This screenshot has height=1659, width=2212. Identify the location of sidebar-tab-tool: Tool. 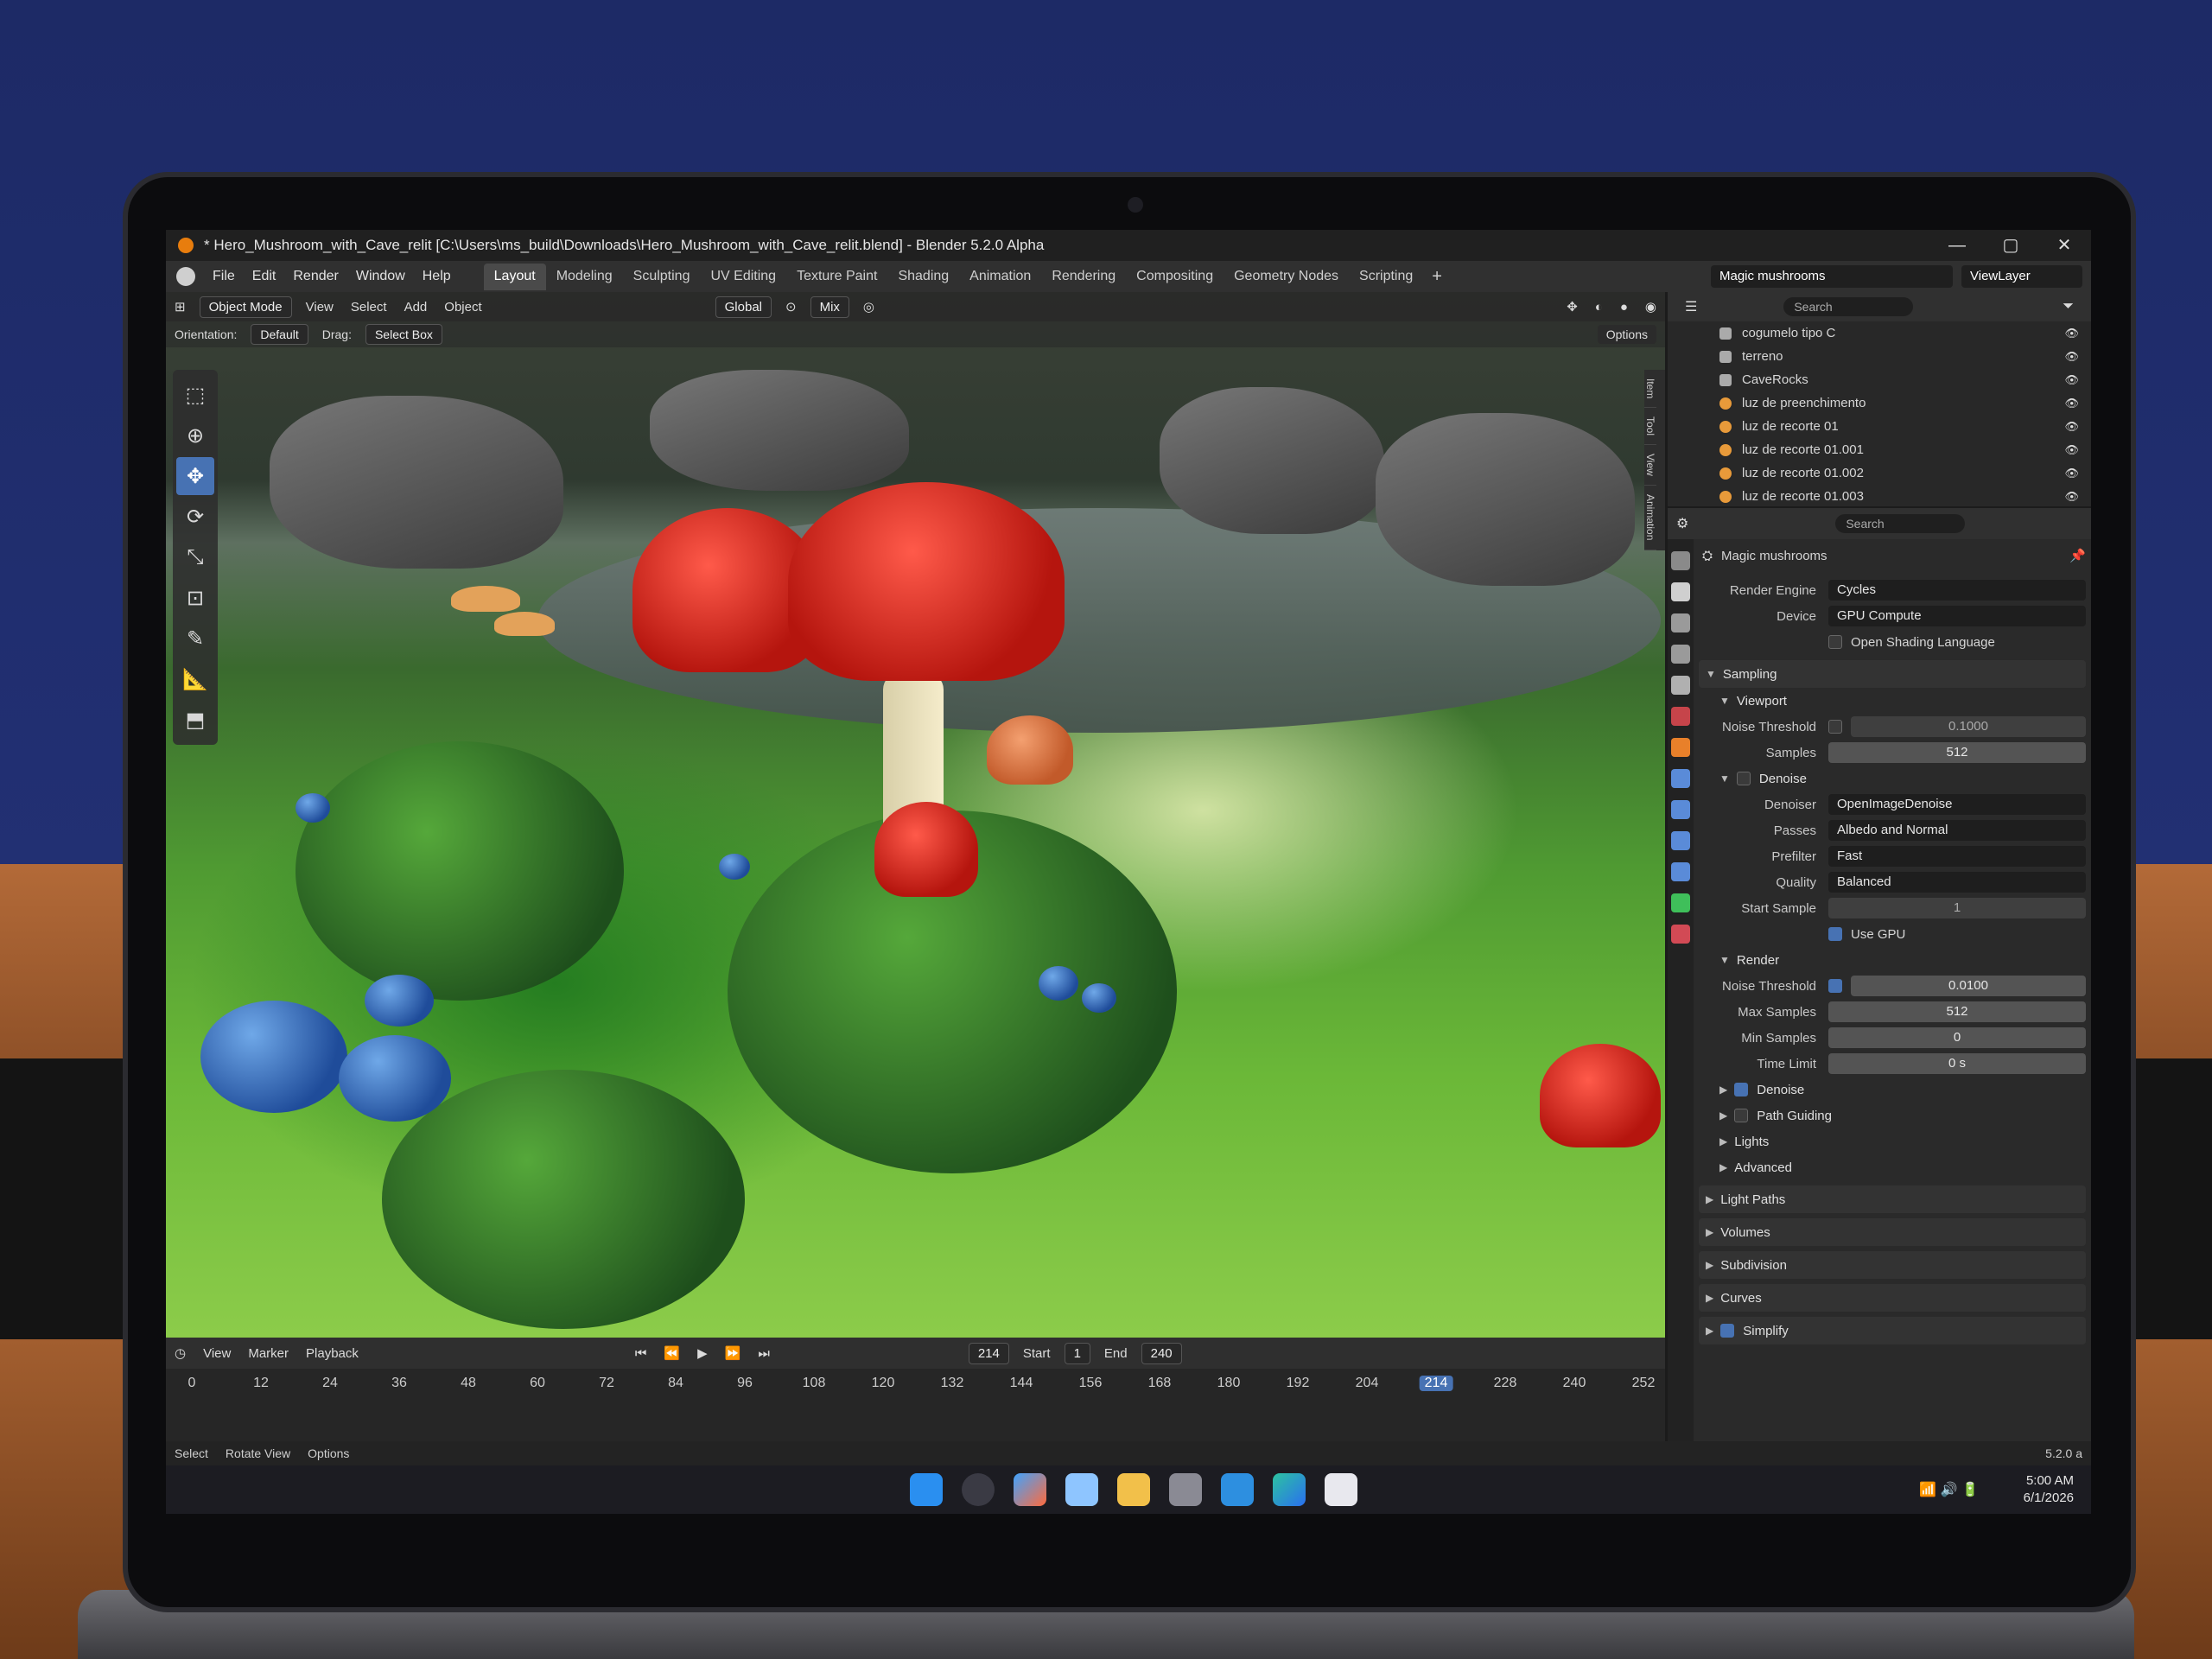
(1650, 427).